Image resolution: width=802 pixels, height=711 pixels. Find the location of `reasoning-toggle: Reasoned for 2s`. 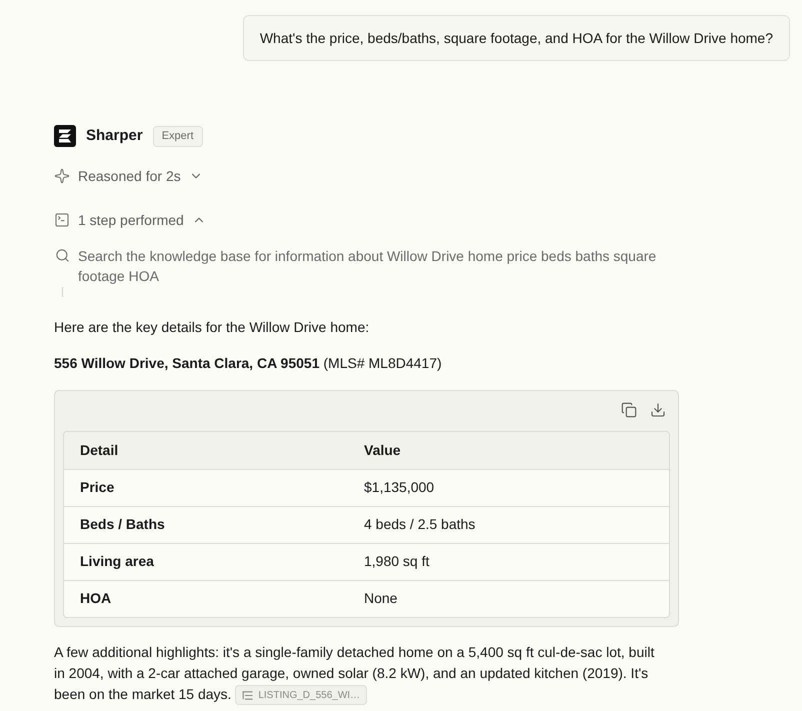

reasoning-toggle: Reasoned for 2s is located at coordinates (128, 176).